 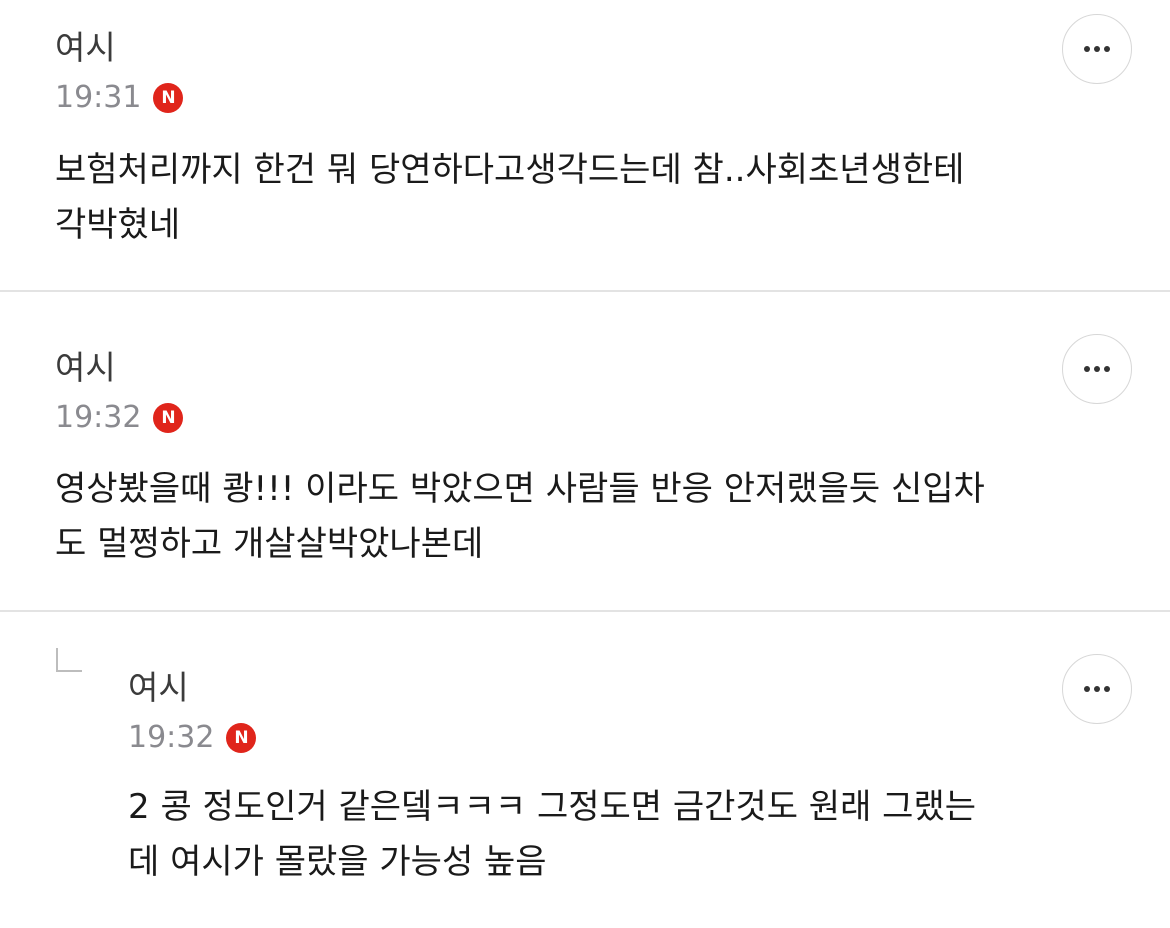 What do you see at coordinates (241, 738) in the screenshot?
I see `new-badge-icon: N` at bounding box center [241, 738].